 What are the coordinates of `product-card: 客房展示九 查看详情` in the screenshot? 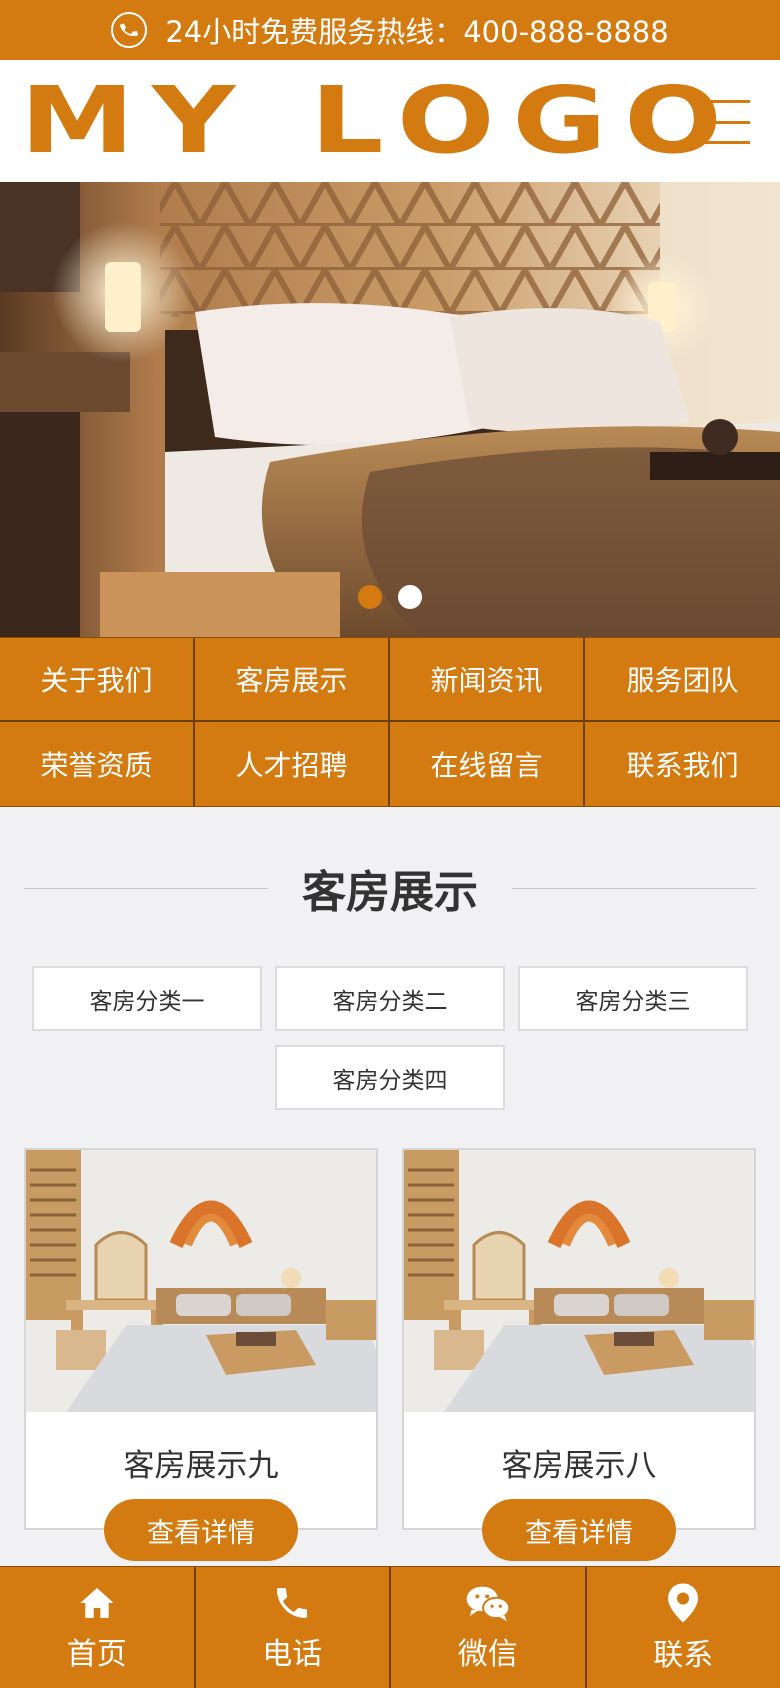 It's located at (201, 1354).